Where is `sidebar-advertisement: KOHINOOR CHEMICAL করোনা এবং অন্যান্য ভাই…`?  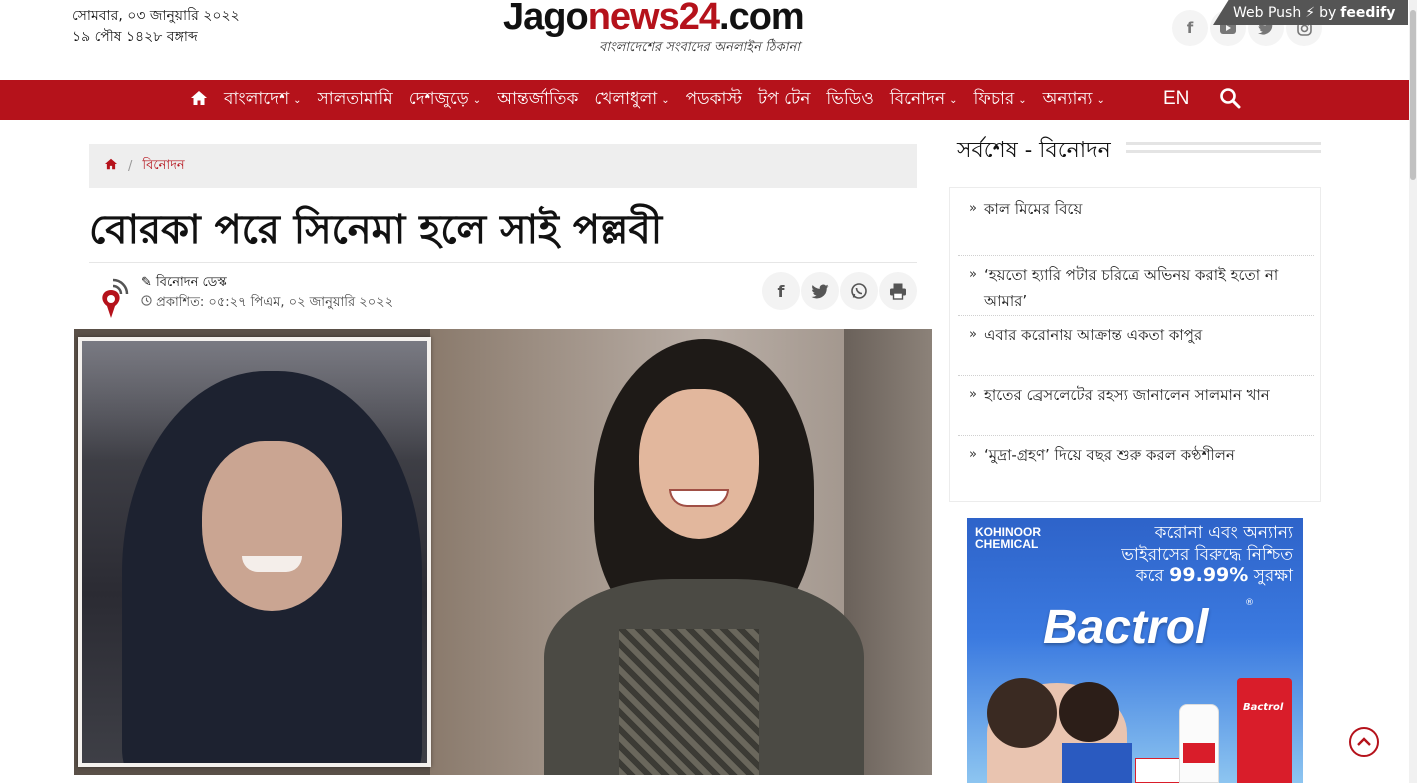 sidebar-advertisement: KOHINOOR CHEMICAL করোনা এবং অন্যান্য ভাই… is located at coordinates (1135, 650).